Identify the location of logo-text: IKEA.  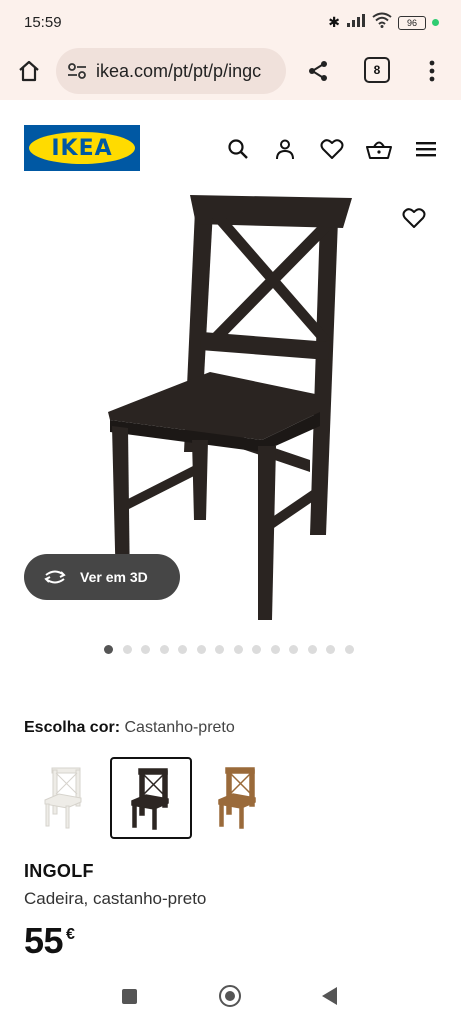
(82, 148).